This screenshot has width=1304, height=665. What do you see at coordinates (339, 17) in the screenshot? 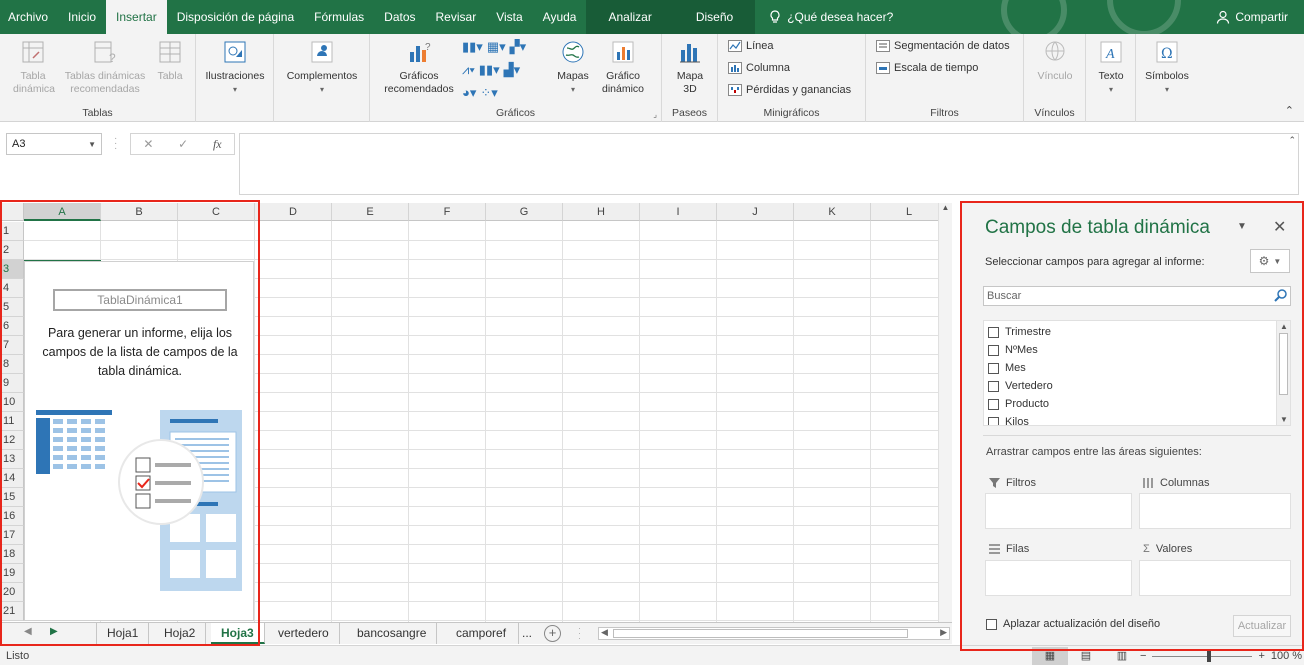
I see `tab-formulas: Fórmulas` at bounding box center [339, 17].